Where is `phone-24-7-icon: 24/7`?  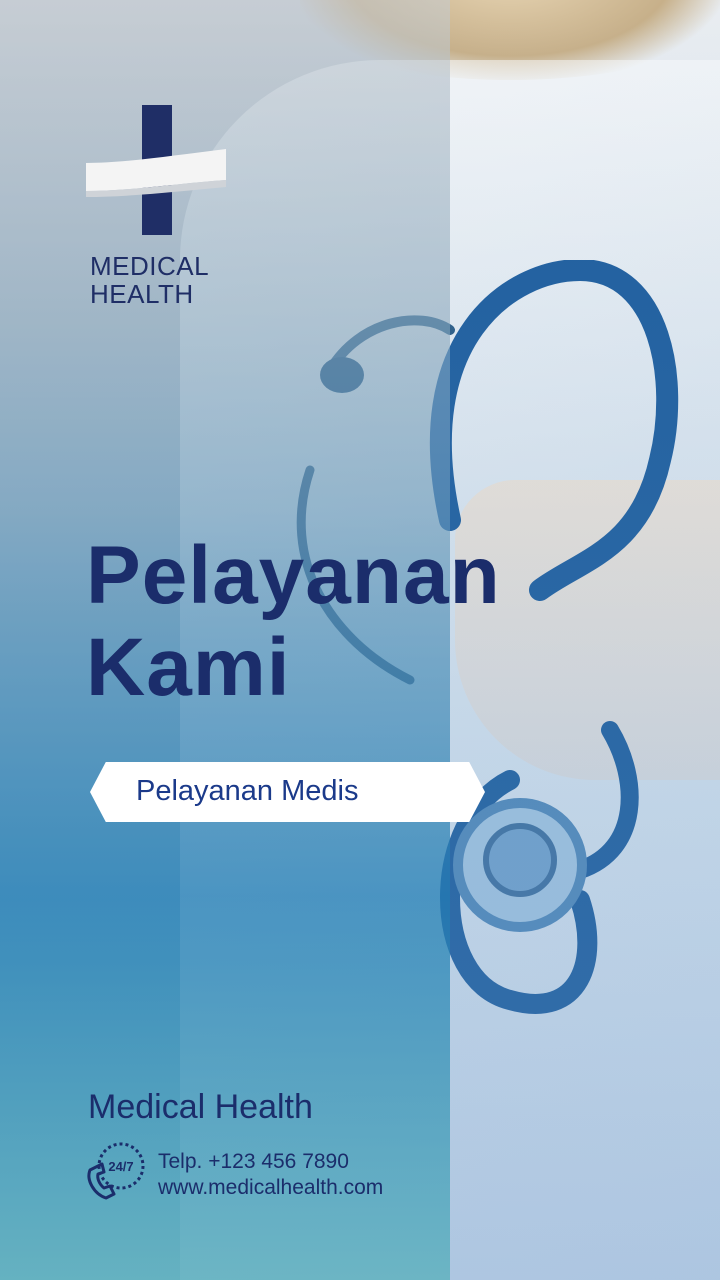
phone-24-7-icon: 24/7 is located at coordinates (116, 1171).